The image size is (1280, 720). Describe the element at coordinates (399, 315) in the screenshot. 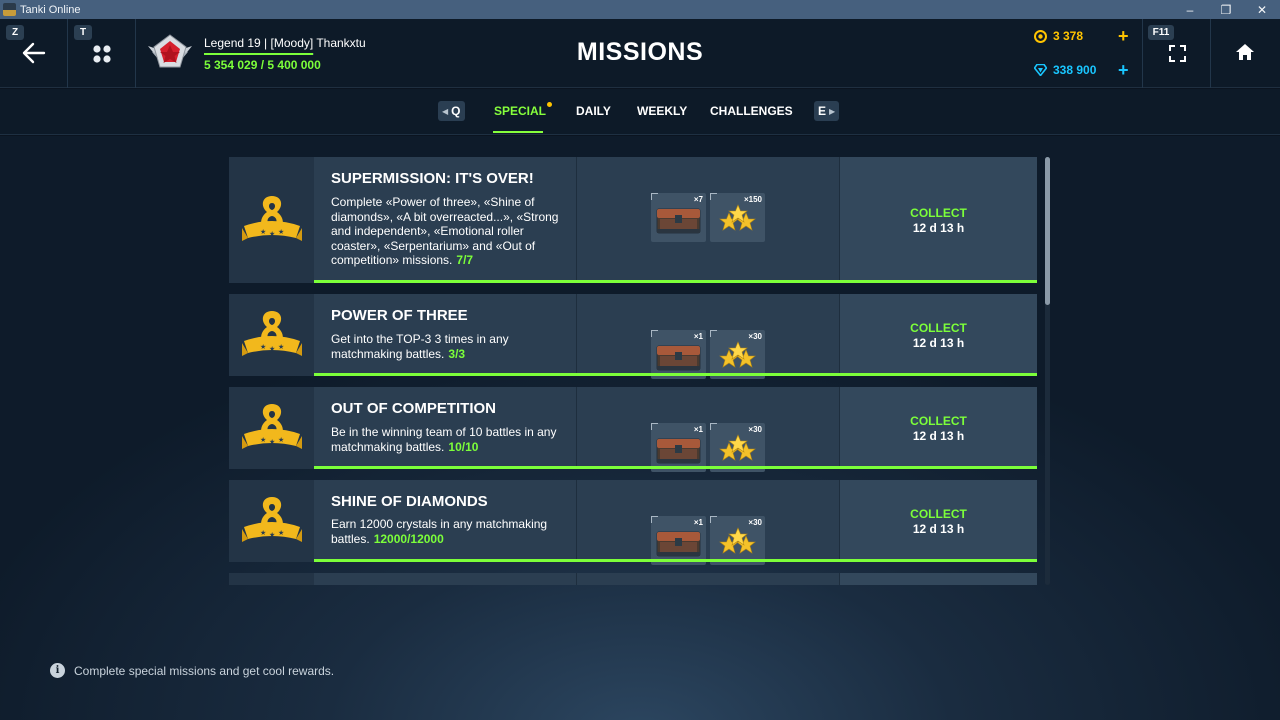

I see `mission-title: POWER OF THREE` at that location.